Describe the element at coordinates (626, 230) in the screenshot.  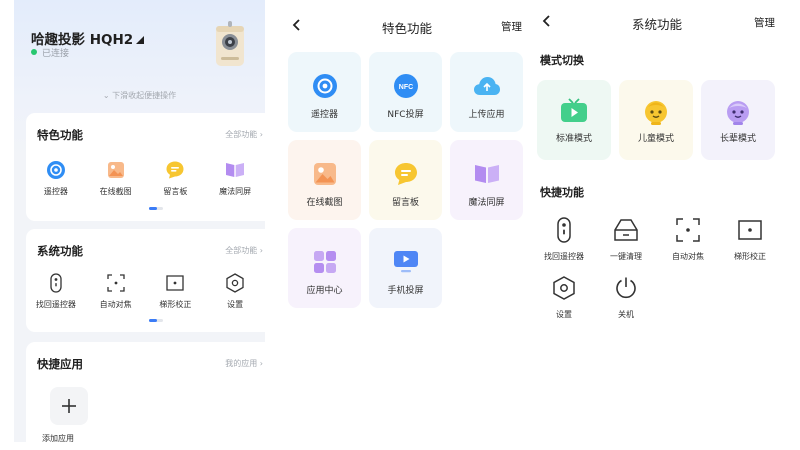
I see `clean-icon` at that location.